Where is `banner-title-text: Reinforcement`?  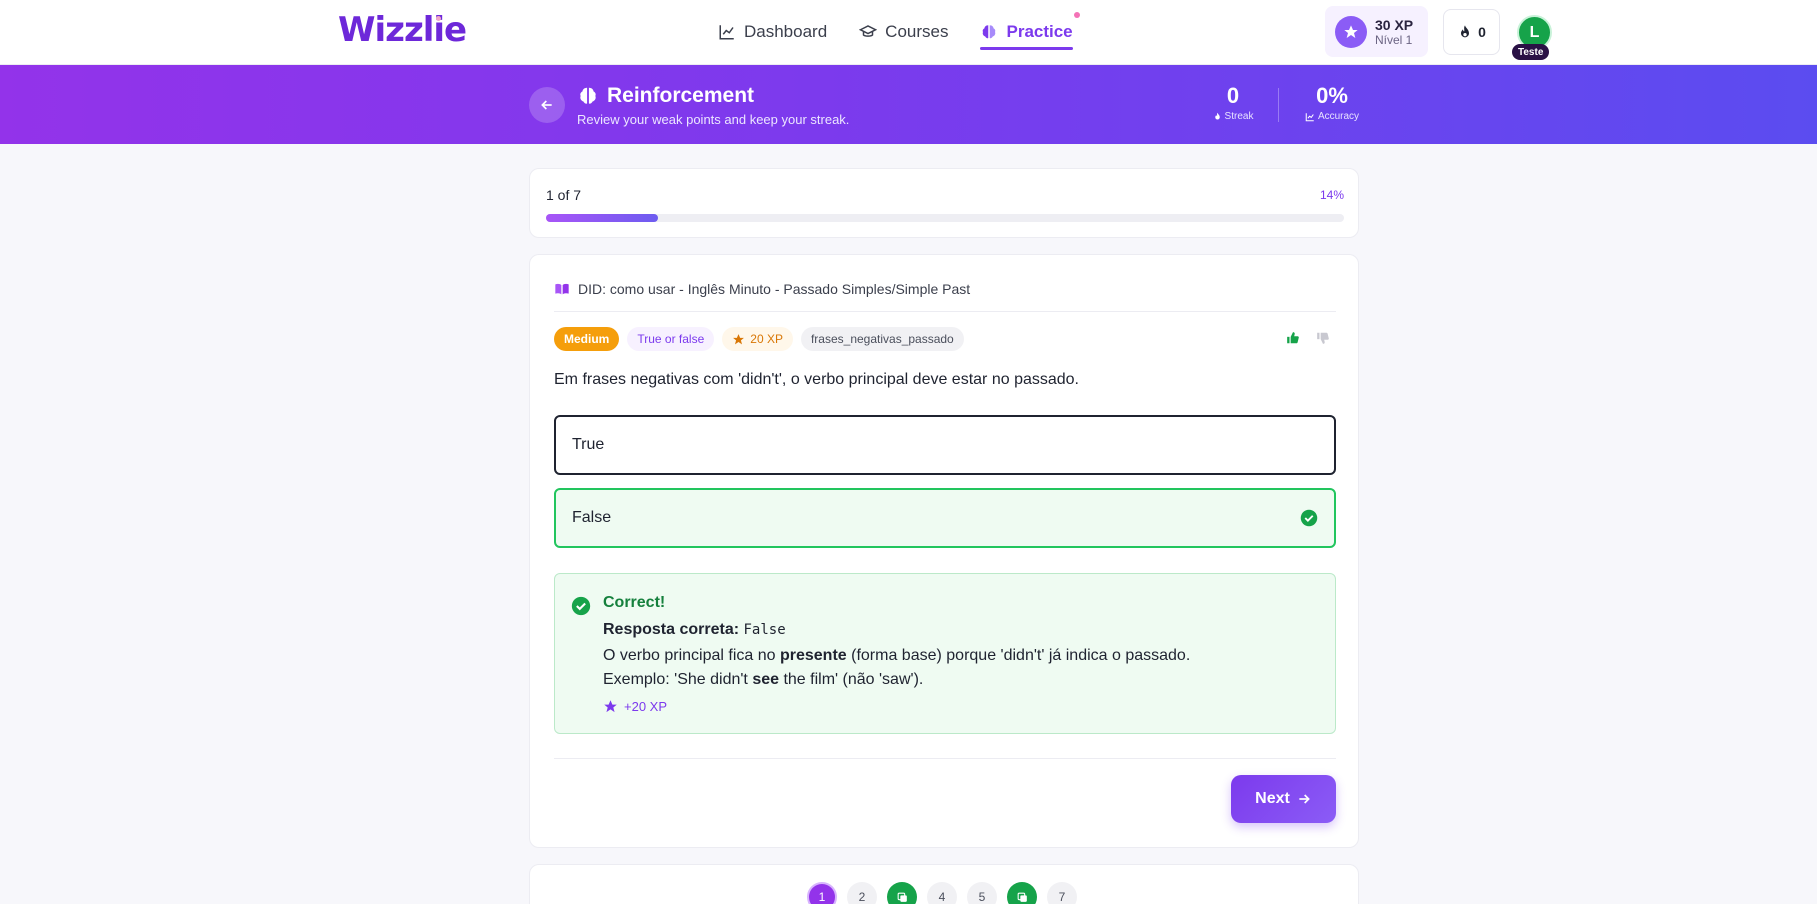 banner-title-text: Reinforcement is located at coordinates (681, 95).